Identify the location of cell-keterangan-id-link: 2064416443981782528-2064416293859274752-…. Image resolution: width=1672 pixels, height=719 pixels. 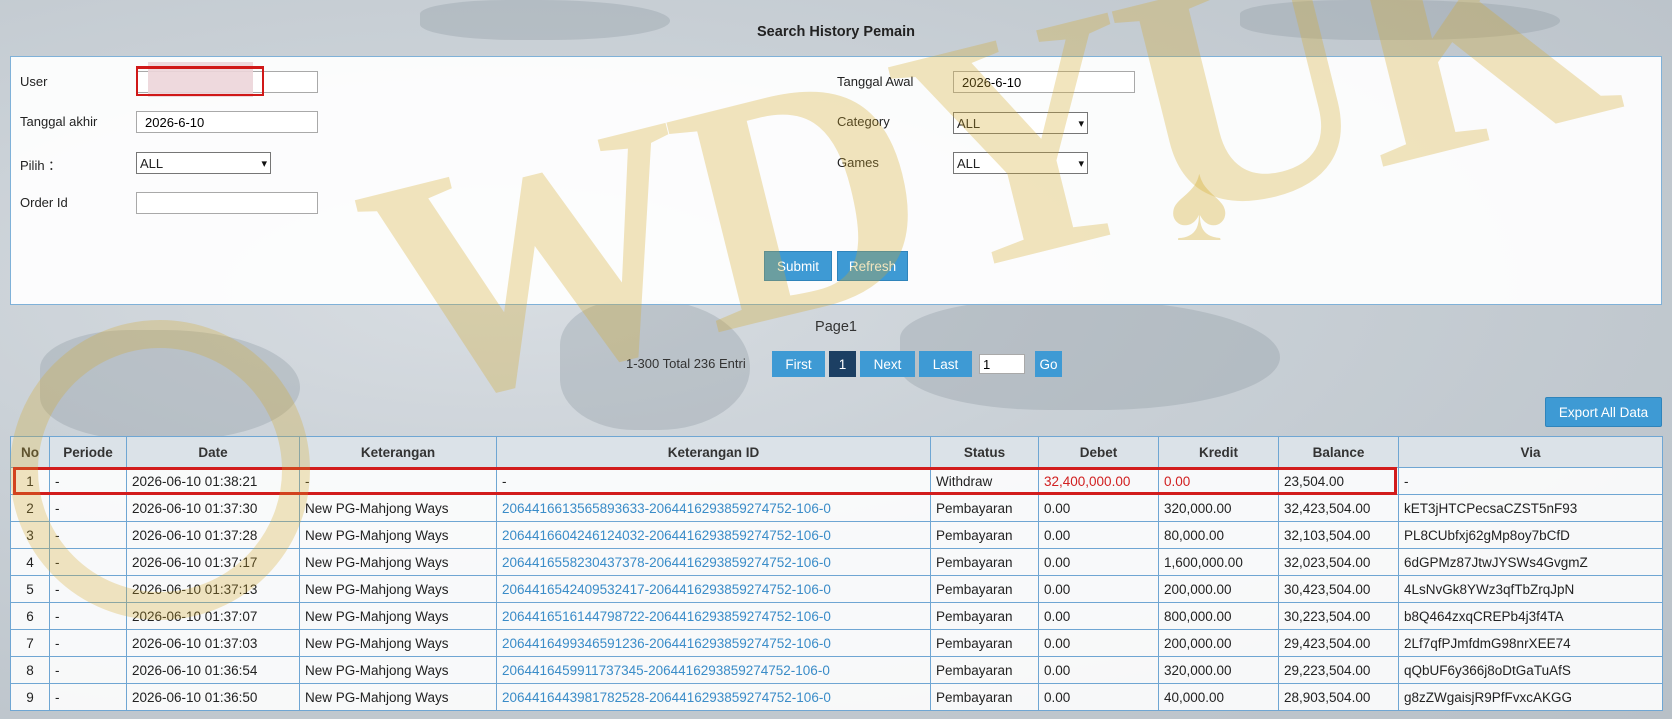
(713, 697).